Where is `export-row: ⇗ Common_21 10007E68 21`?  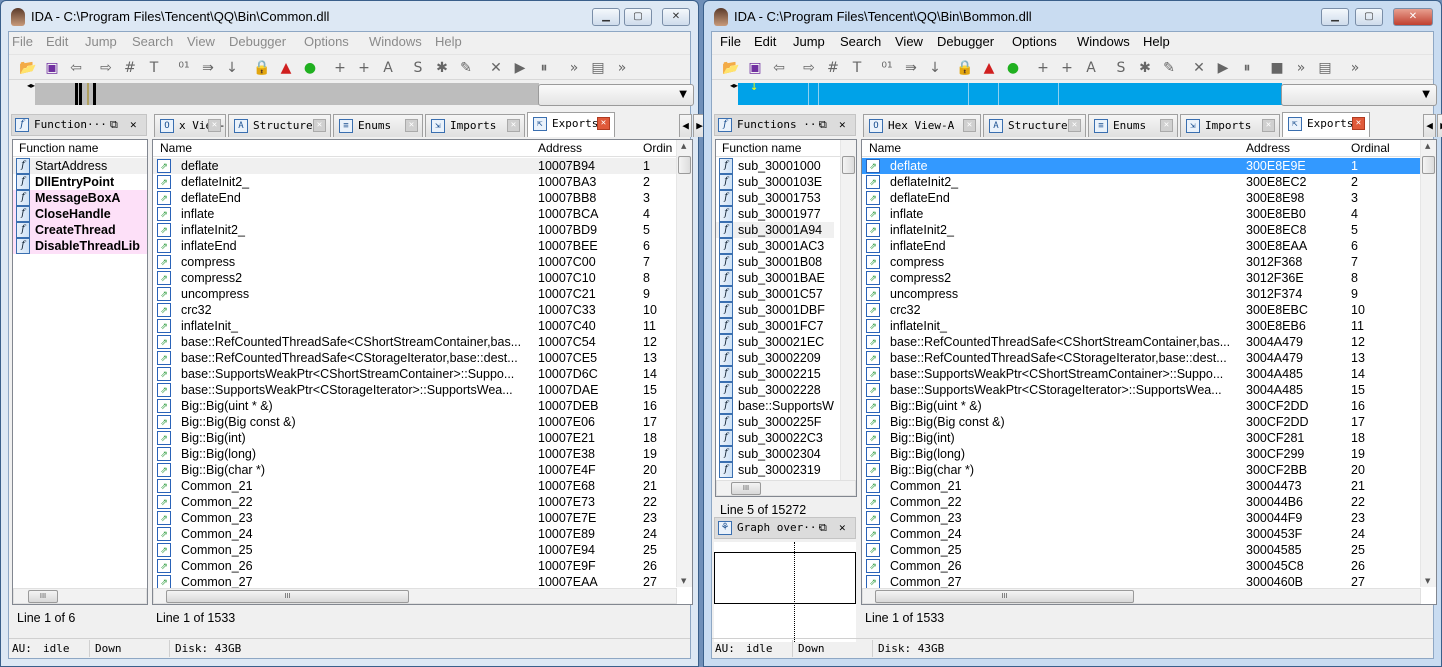
export-row: ⇗ Common_21 10007E68 21 is located at coordinates (415, 486).